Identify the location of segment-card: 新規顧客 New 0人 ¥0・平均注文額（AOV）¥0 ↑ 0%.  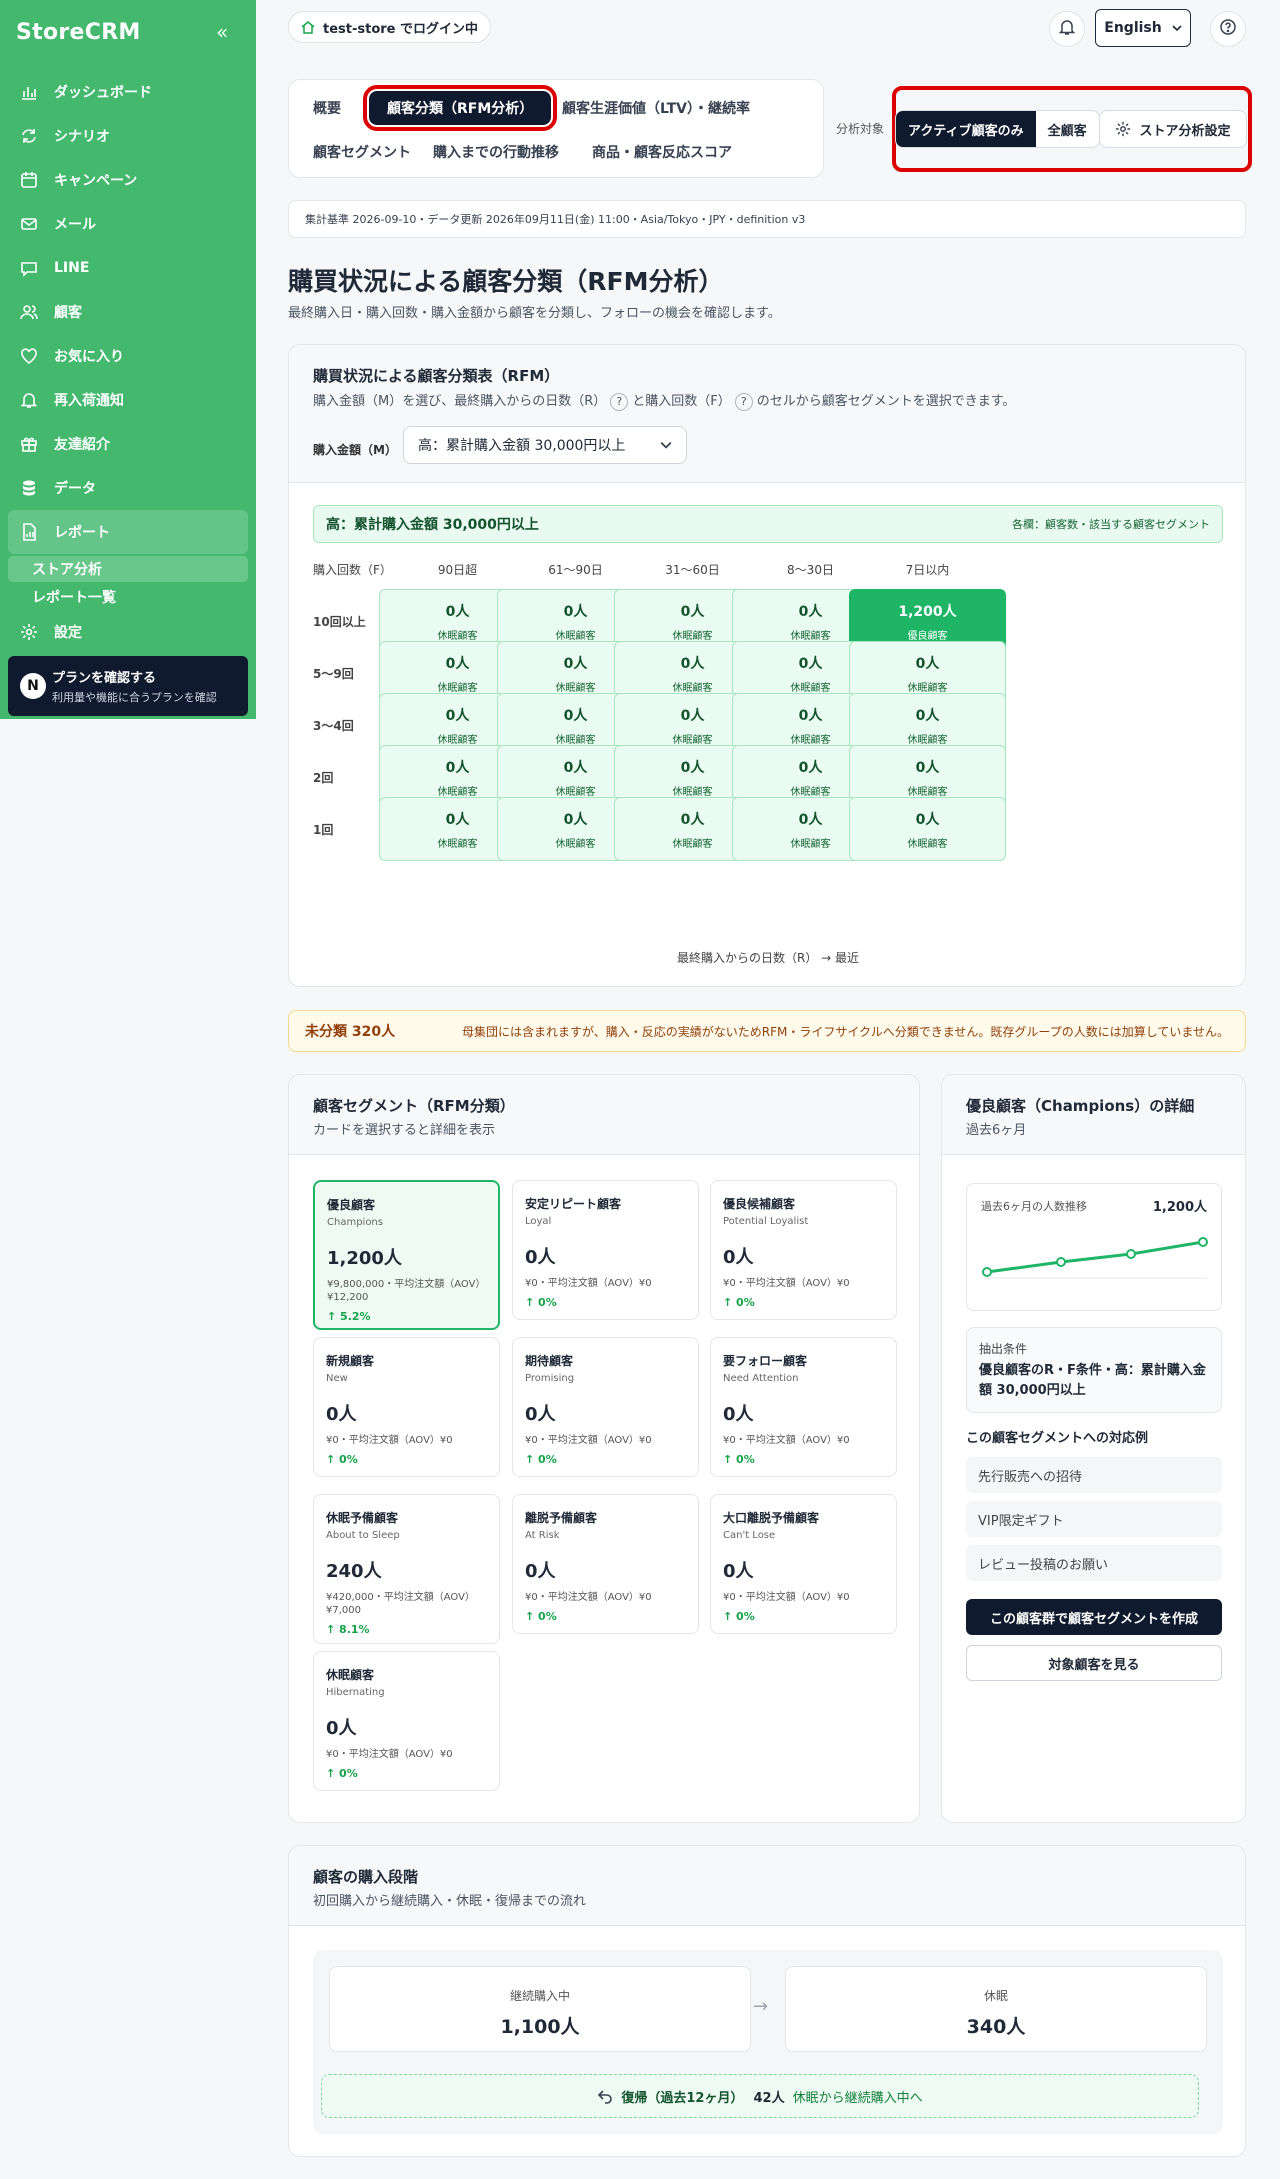
(406, 1407).